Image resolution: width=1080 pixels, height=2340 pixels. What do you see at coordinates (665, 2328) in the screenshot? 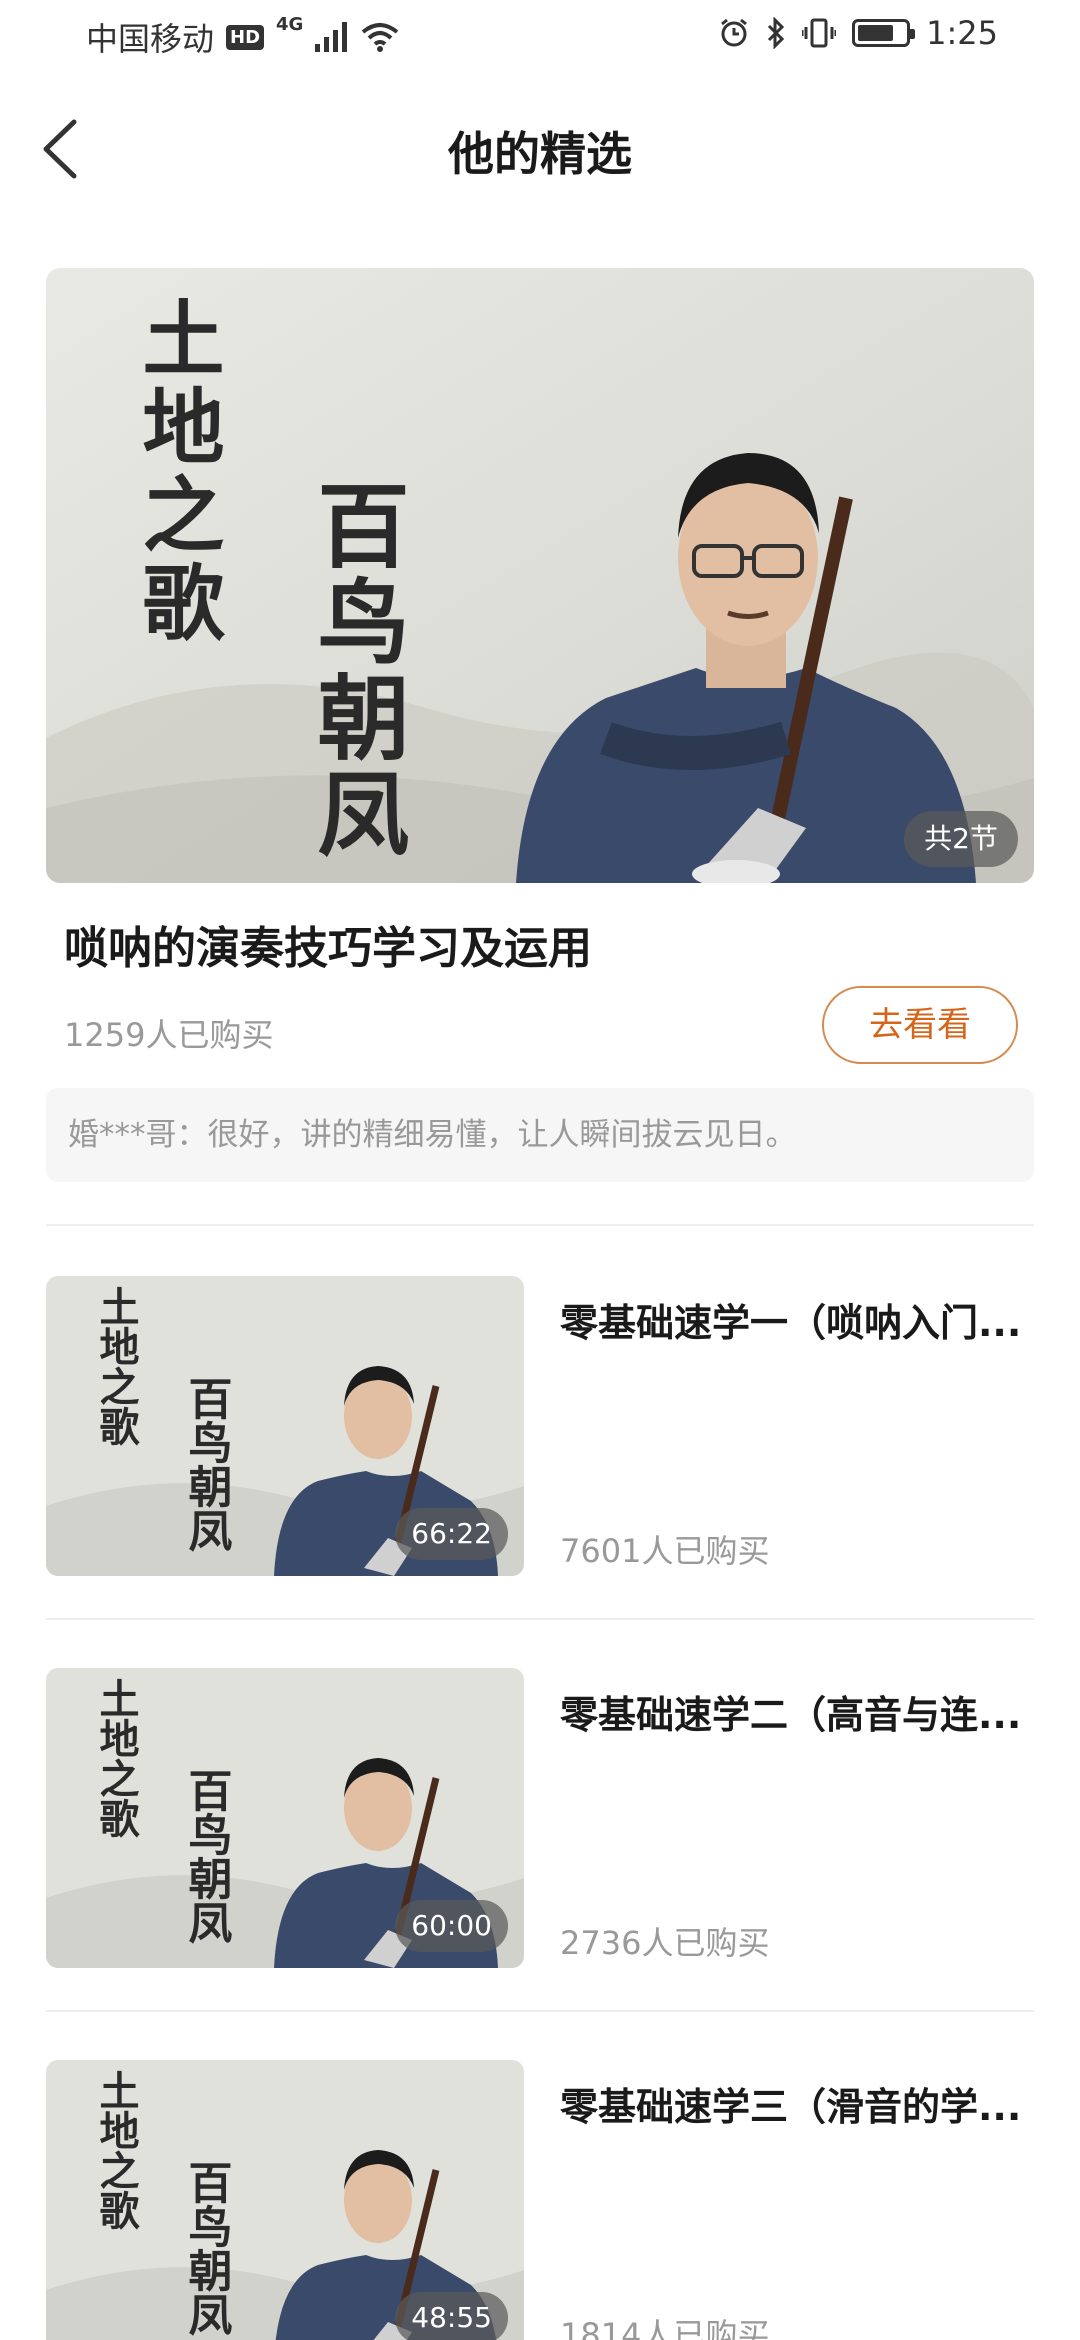
I see `course-buyers-count: 1814人已购买` at bounding box center [665, 2328].